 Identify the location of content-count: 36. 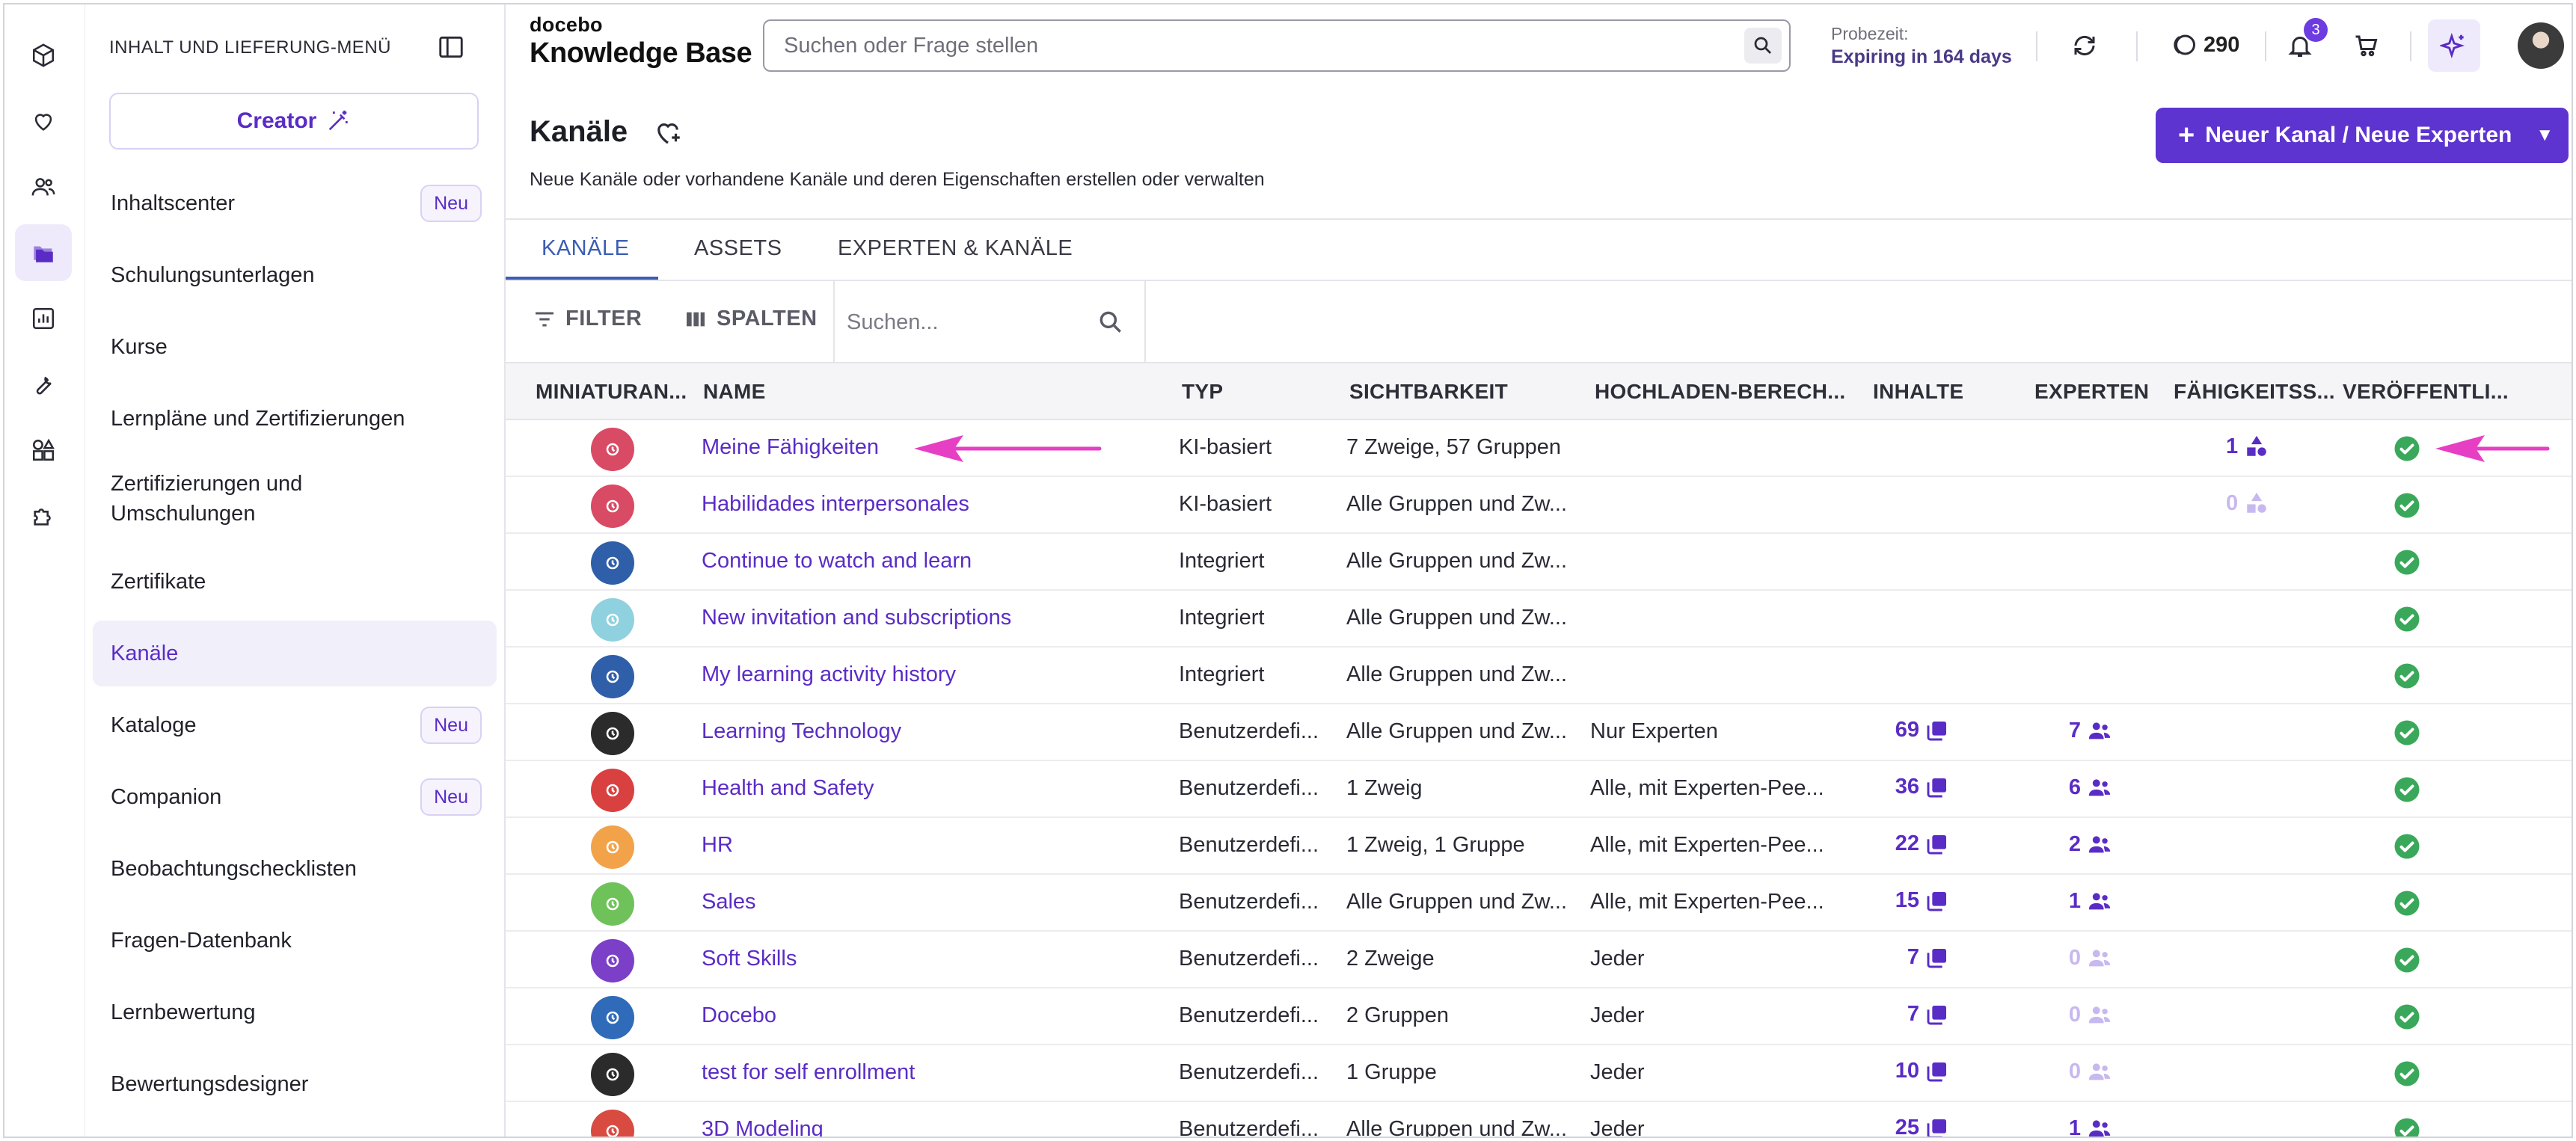
(1914, 787).